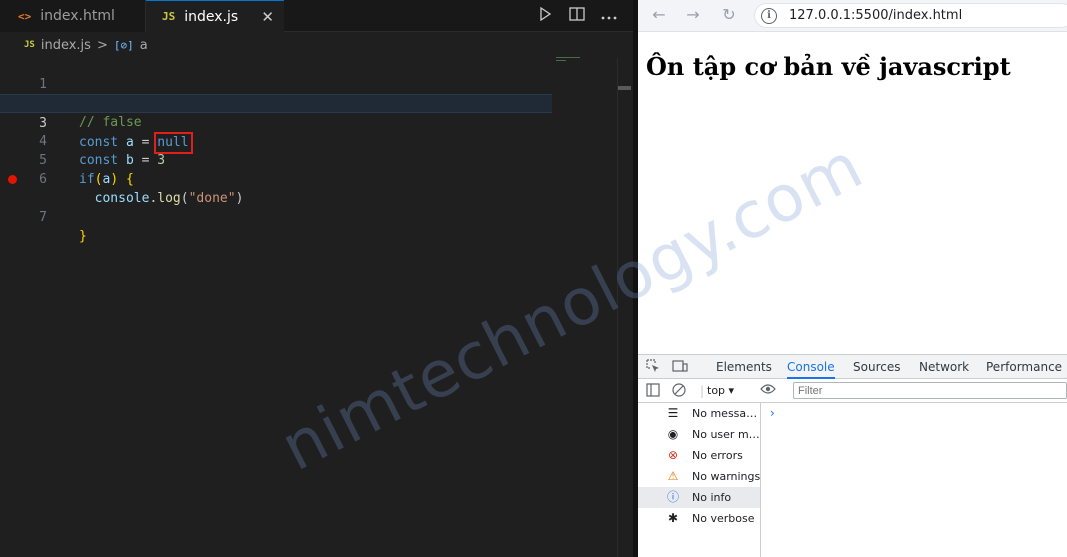  Describe the element at coordinates (122, 198) in the screenshot. I see `object: console` at that location.